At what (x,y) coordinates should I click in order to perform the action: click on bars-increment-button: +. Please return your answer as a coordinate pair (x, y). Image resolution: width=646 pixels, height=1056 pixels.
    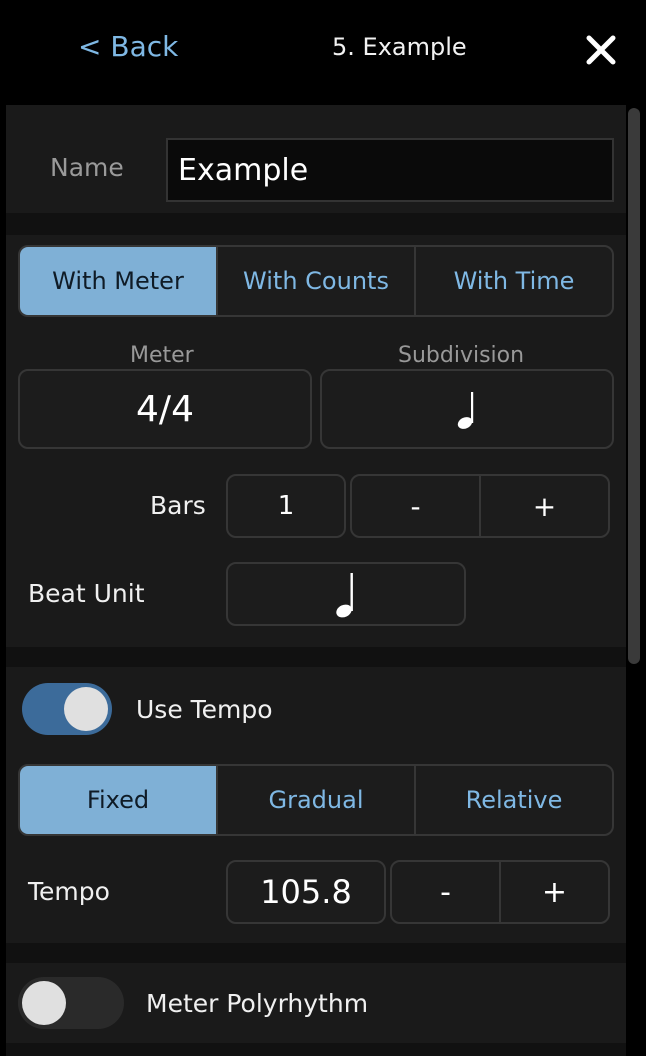
    Looking at the image, I should click on (543, 506).